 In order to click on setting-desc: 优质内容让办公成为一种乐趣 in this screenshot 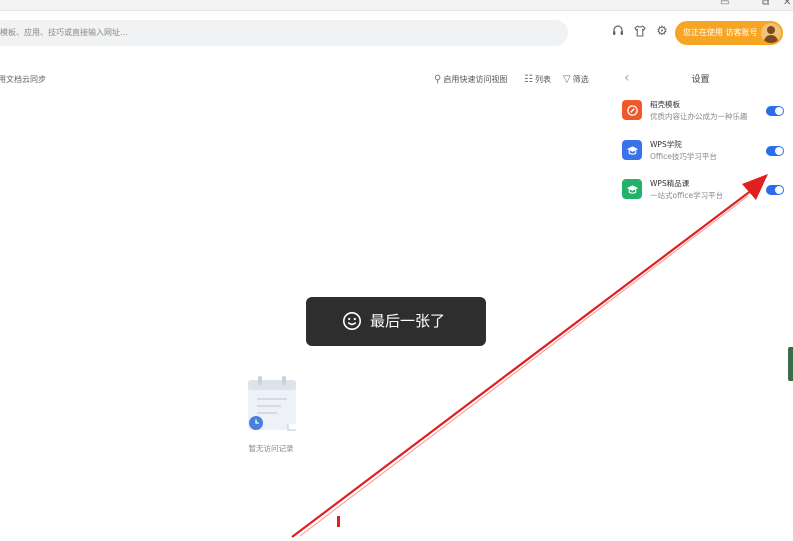, I will do `click(699, 116)`.